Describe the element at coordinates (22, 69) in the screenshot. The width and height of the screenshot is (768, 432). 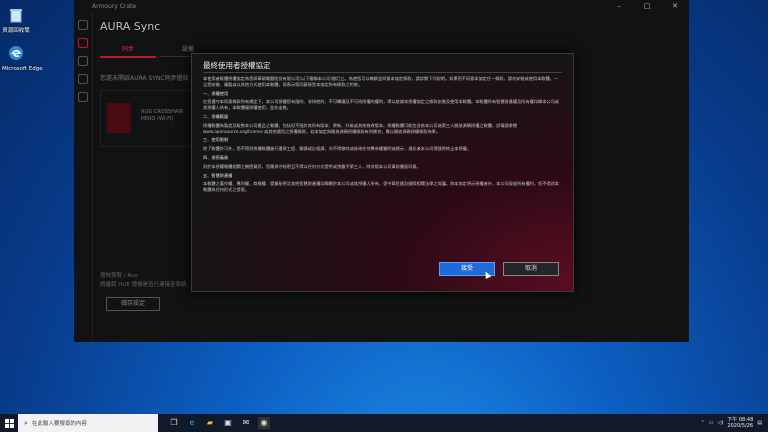
I see `edge-label: Microsoft Edge` at that location.